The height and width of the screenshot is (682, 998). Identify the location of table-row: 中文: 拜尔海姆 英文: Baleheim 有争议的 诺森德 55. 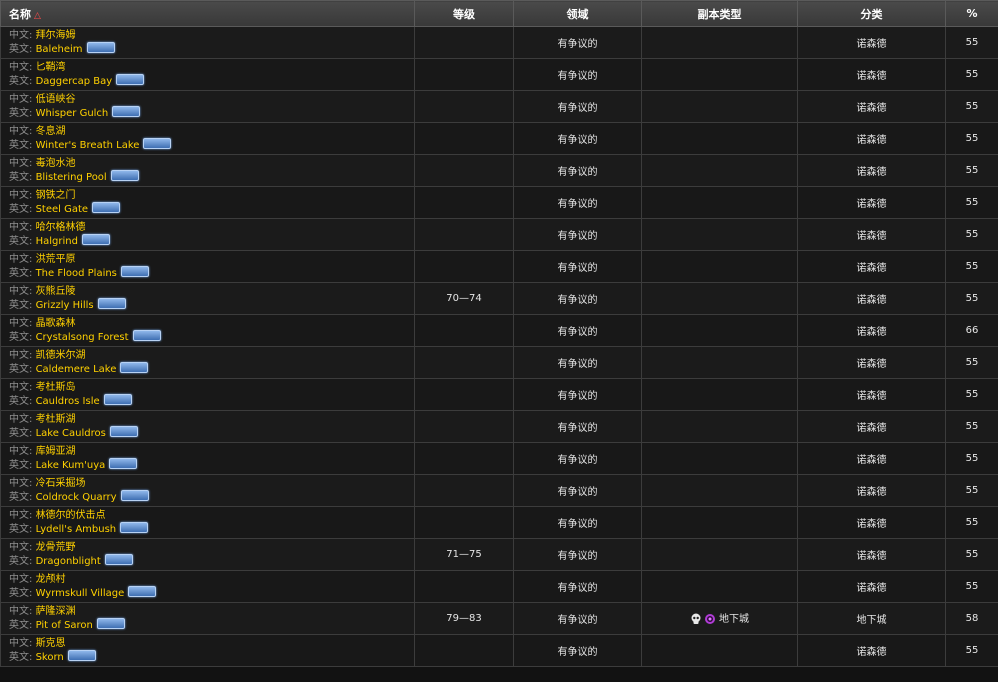
(499, 42).